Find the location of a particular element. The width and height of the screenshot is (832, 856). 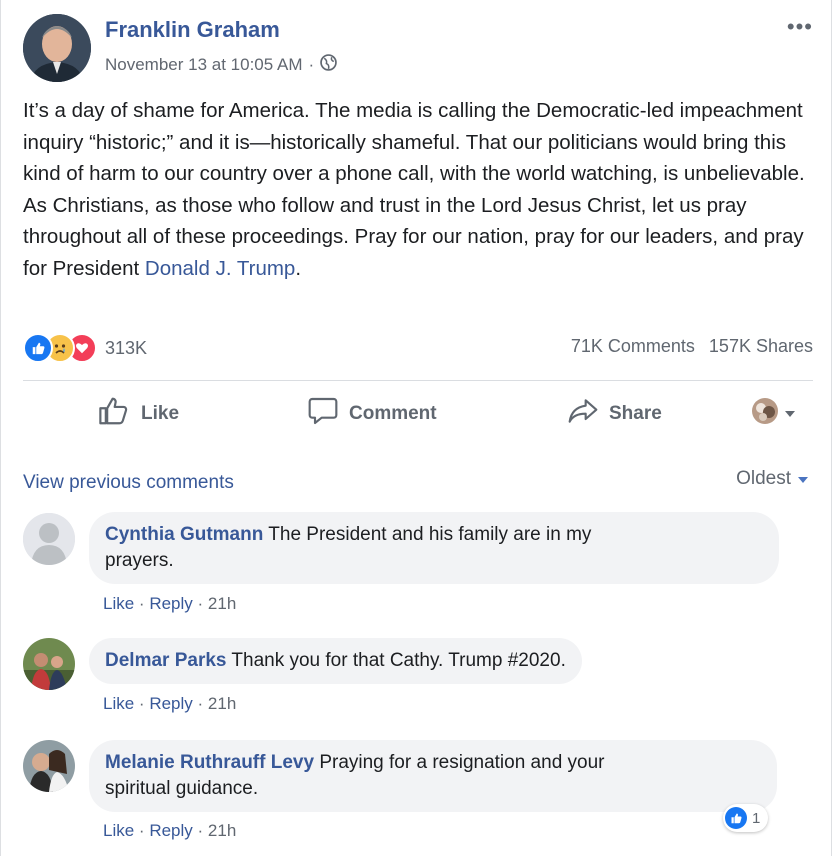

comments-count: 71K Comments is located at coordinates (633, 346).